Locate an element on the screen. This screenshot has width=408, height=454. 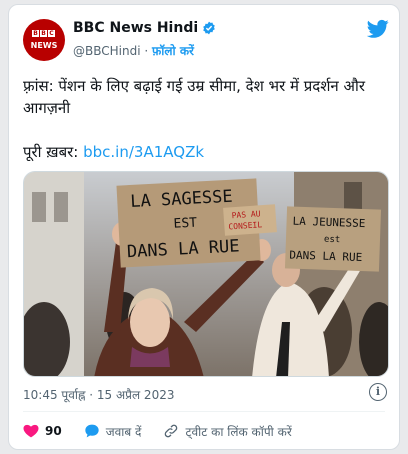
copy-link-label: ट्वीट का लिंक कॉपी करें is located at coordinates (238, 431).